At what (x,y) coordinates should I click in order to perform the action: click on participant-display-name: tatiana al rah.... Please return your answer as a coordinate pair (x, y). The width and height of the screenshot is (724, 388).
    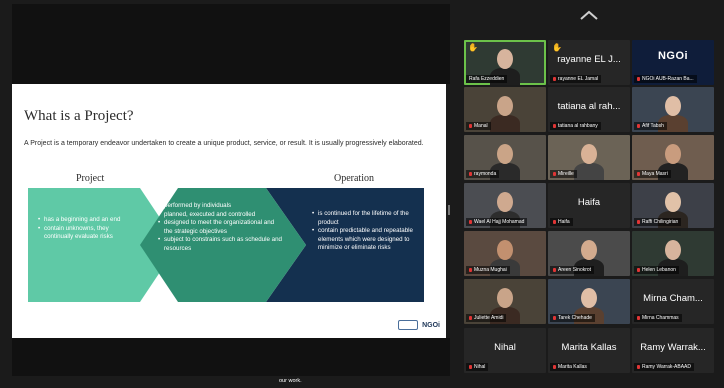
    Looking at the image, I should click on (589, 106).